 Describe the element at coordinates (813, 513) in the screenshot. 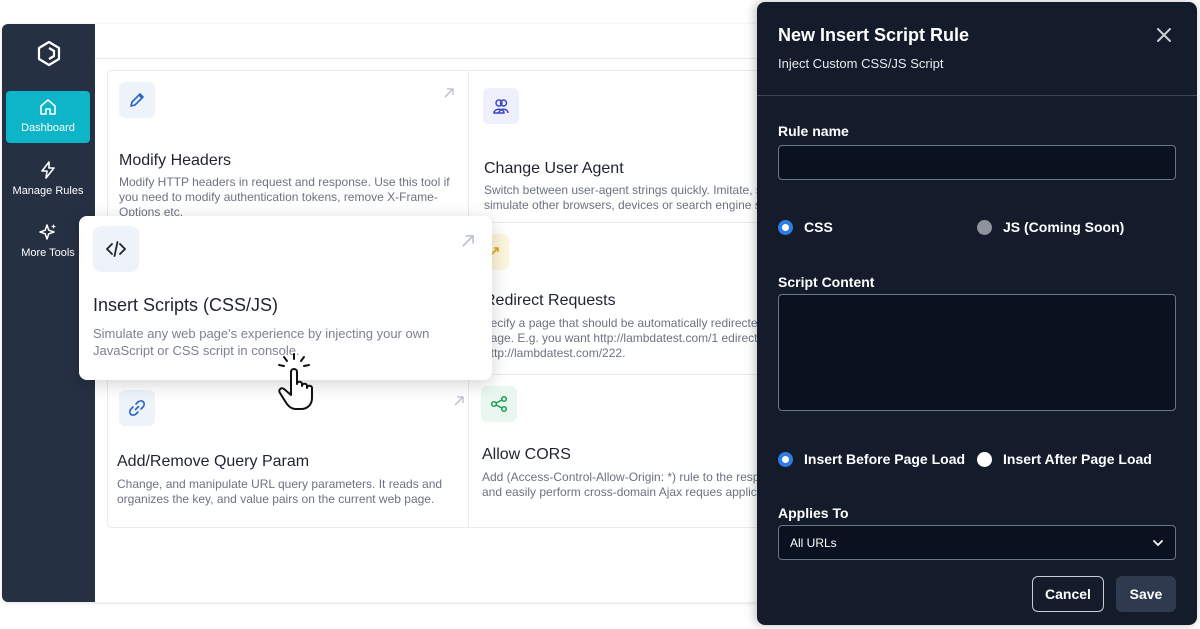

I see `applies-to-label: Applies To` at that location.